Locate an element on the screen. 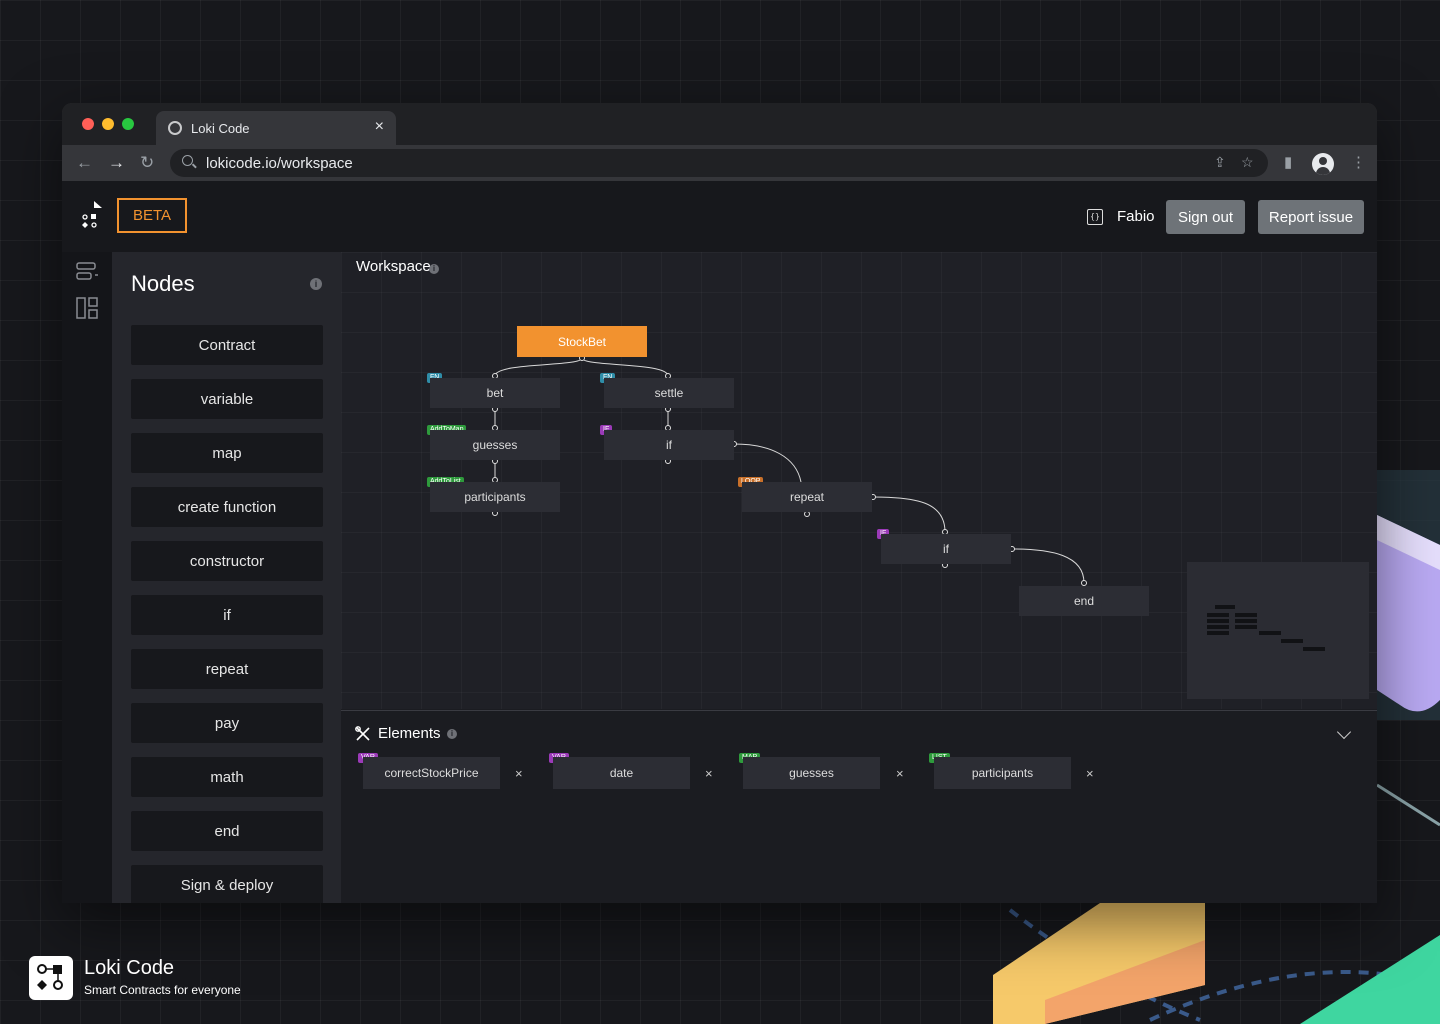 Image resolution: width=1440 pixels, height=1024 pixels. tab-bar: Loki Code × is located at coordinates (719, 124).